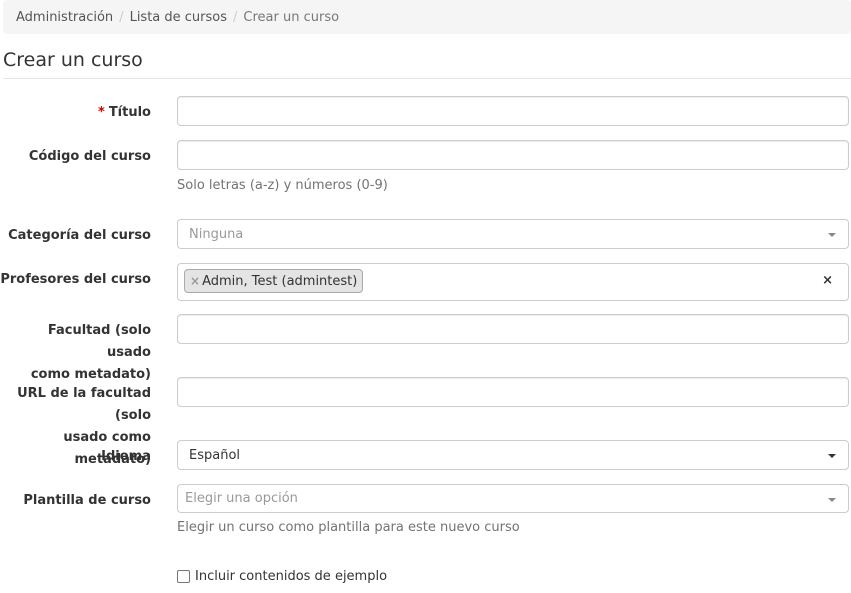 The height and width of the screenshot is (593, 851). What do you see at coordinates (513, 329) in the screenshot?
I see `facultad-input` at bounding box center [513, 329].